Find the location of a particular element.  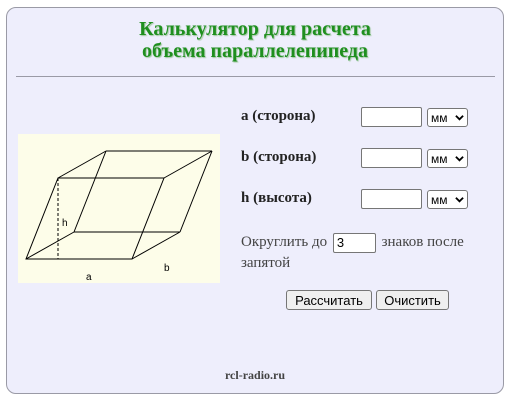

edge-hidden-left is located at coordinates (50, 245).